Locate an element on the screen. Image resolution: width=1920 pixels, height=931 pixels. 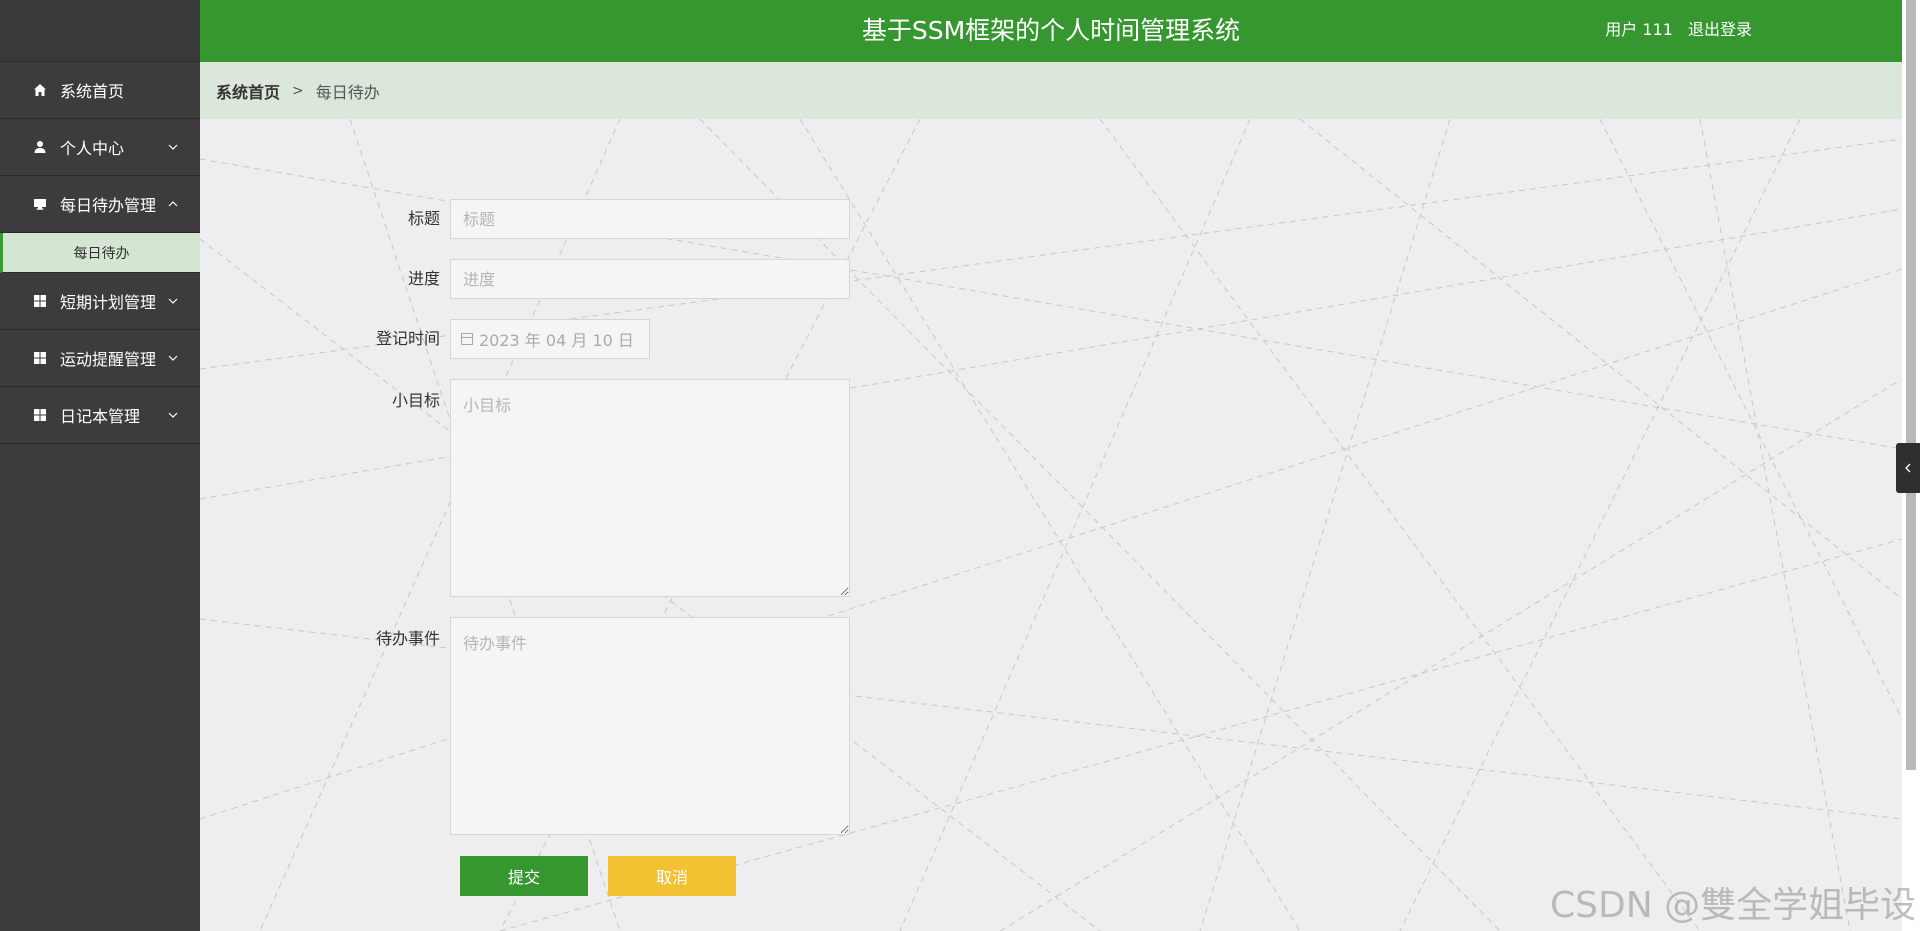
sidebar-item-label: 运动提醒管理 is located at coordinates (108, 359).